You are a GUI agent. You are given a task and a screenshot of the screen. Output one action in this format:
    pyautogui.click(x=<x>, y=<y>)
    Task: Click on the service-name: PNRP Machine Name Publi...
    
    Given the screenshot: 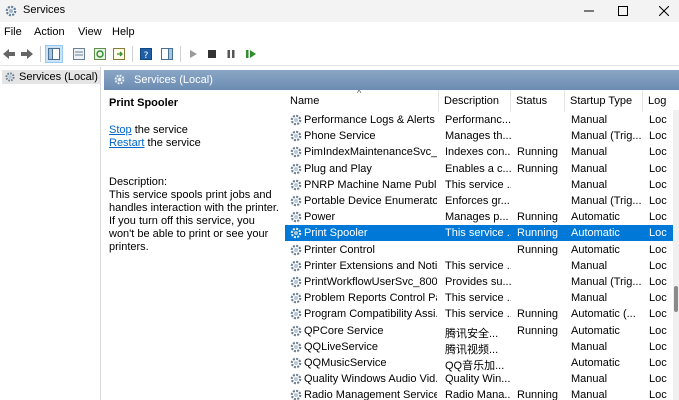 What is the action you would take?
    pyautogui.click(x=370, y=184)
    